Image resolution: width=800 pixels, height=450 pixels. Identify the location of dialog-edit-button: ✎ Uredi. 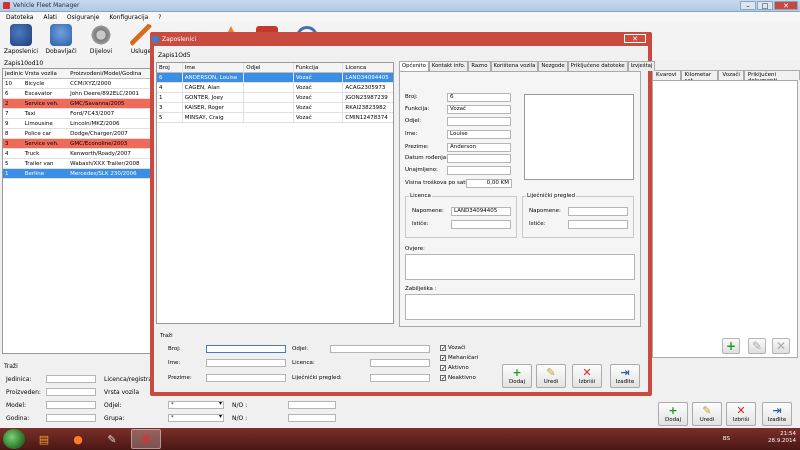
(551, 376).